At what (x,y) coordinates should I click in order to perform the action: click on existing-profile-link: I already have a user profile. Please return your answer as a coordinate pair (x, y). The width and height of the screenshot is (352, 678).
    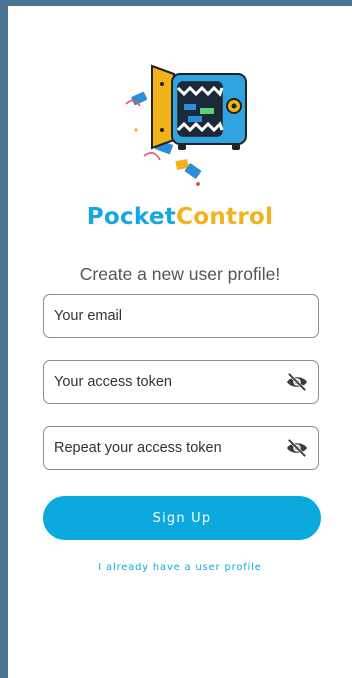
    Looking at the image, I should click on (180, 567).